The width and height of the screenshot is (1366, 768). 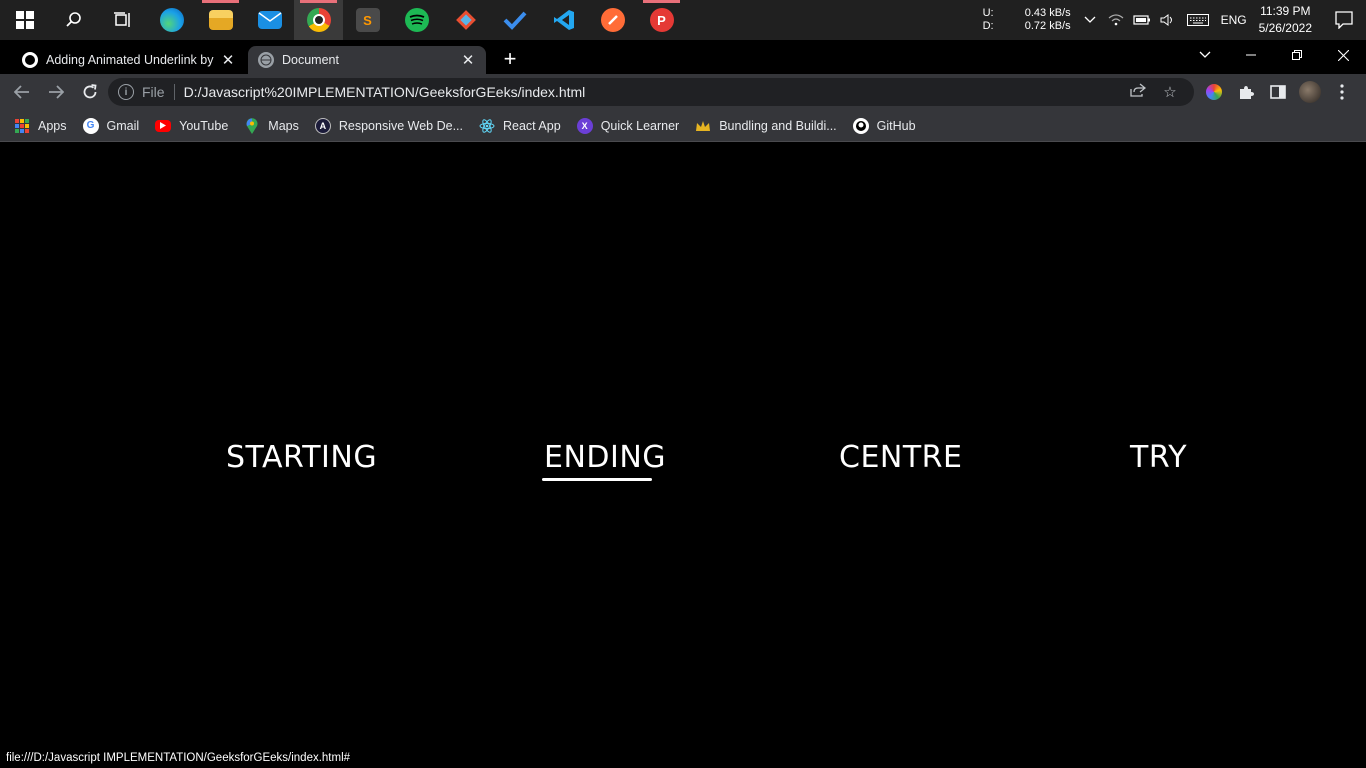 What do you see at coordinates (1168, 20) in the screenshot?
I see `volume-icon` at bounding box center [1168, 20].